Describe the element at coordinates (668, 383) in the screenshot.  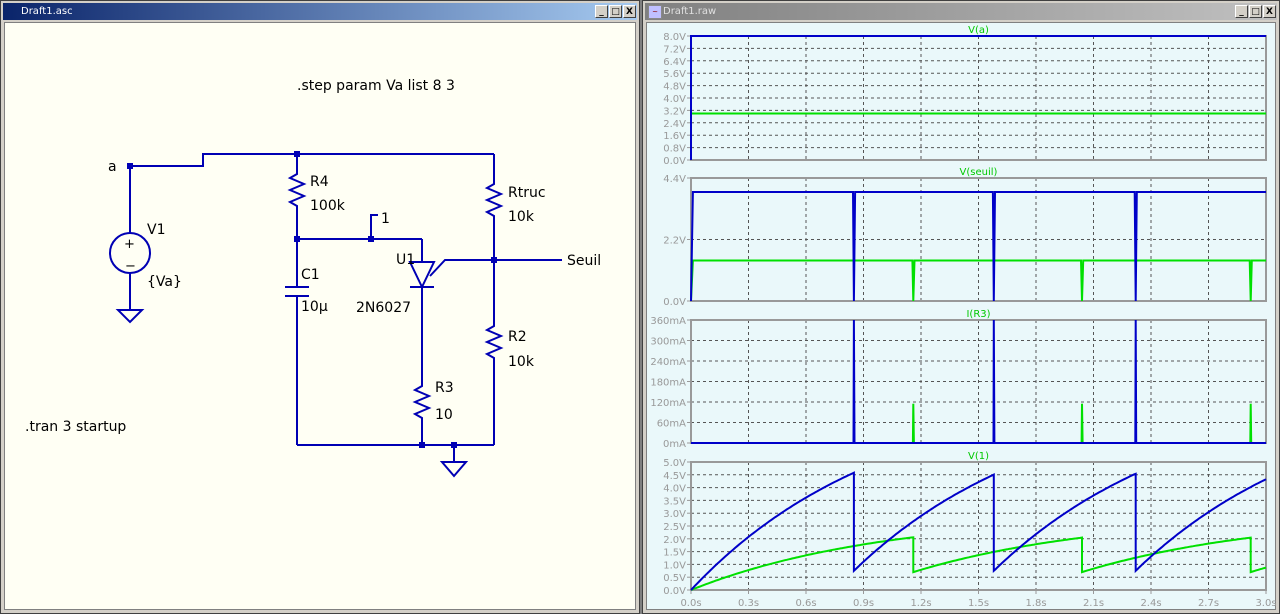
I see `y-tick-label: 180mA` at that location.